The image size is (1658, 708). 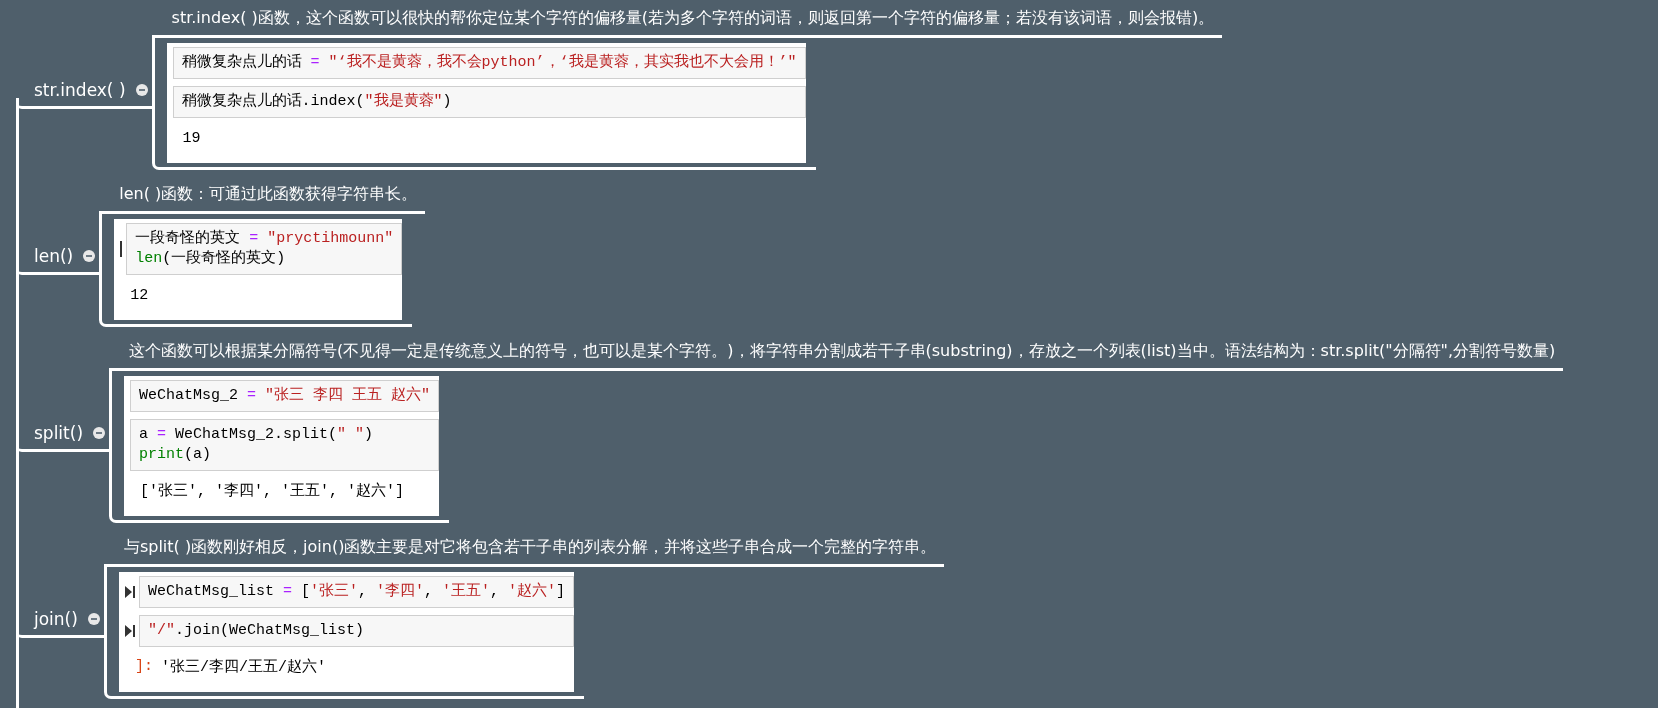 I want to click on code-line: "/".join(WeChatMsg_list), so click(x=256, y=631).